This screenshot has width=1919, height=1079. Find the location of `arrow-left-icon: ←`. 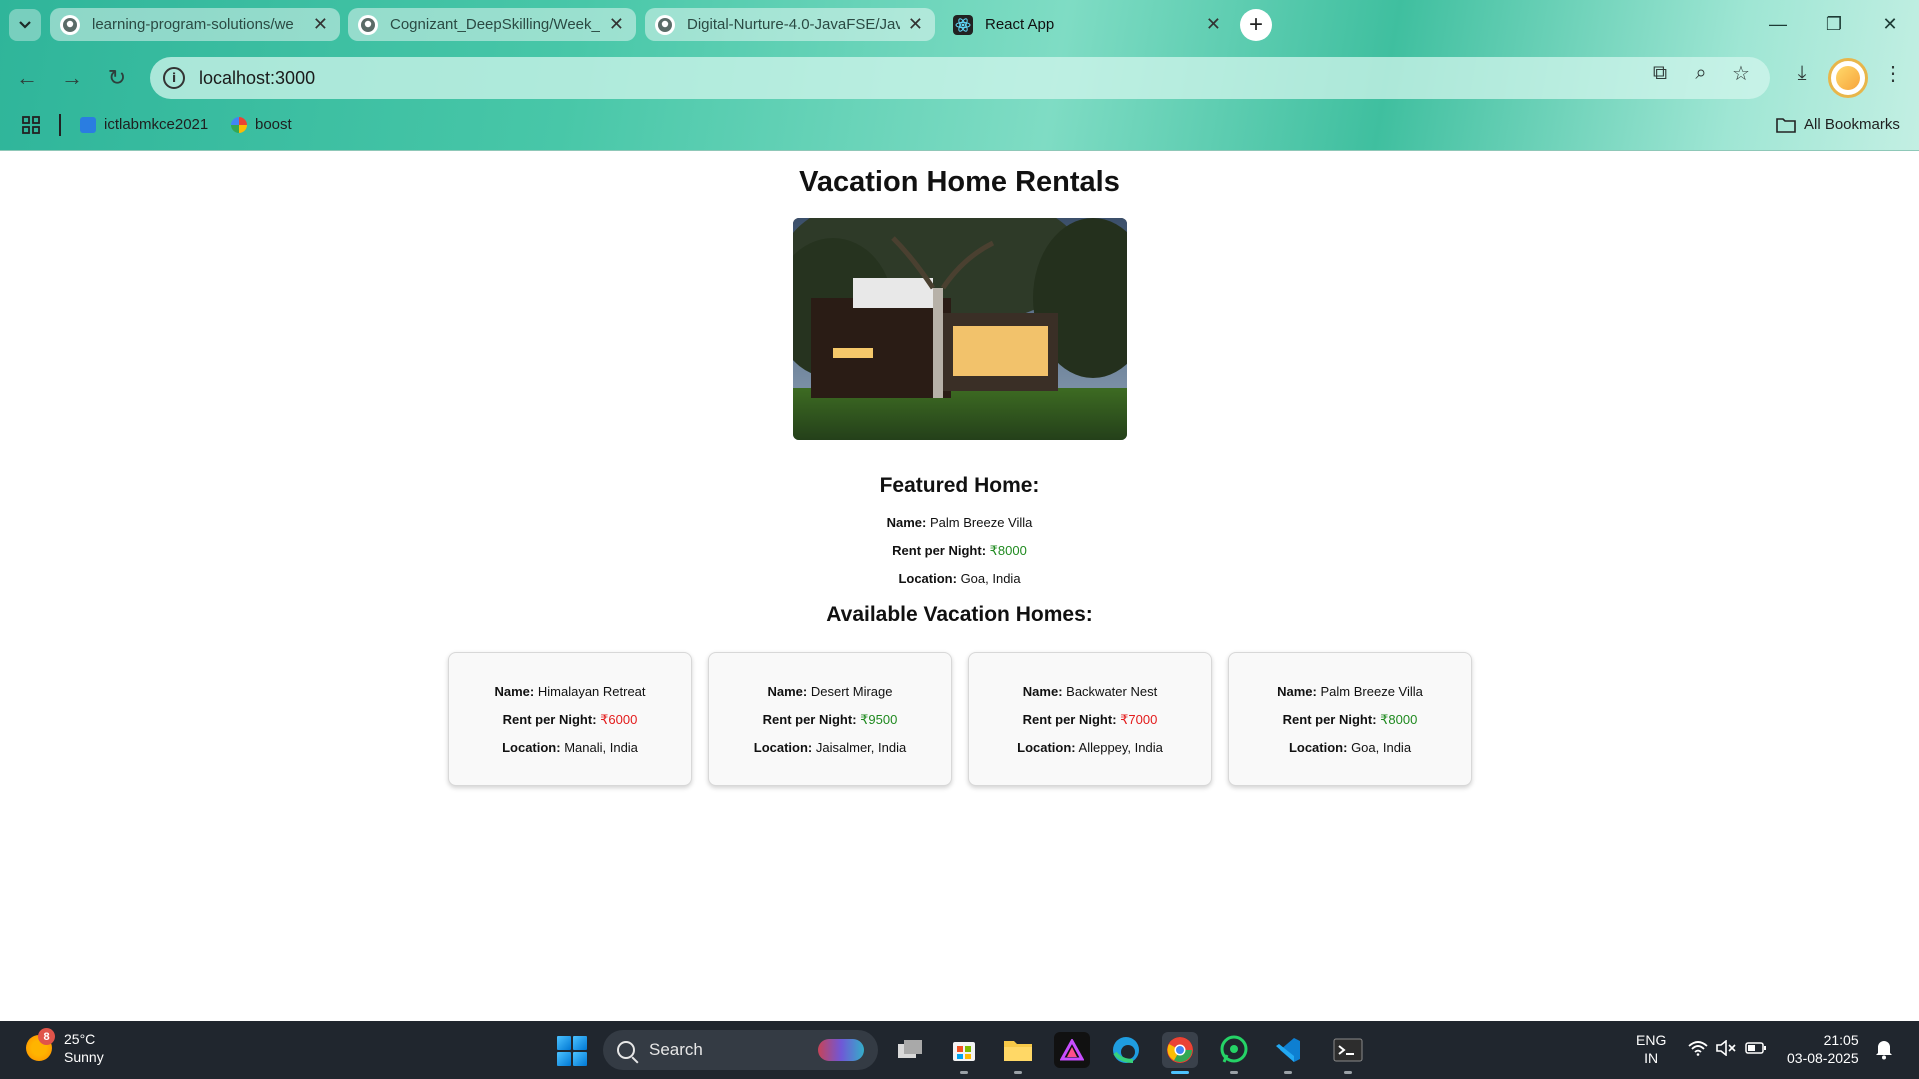

arrow-left-icon: ← is located at coordinates (27, 77).